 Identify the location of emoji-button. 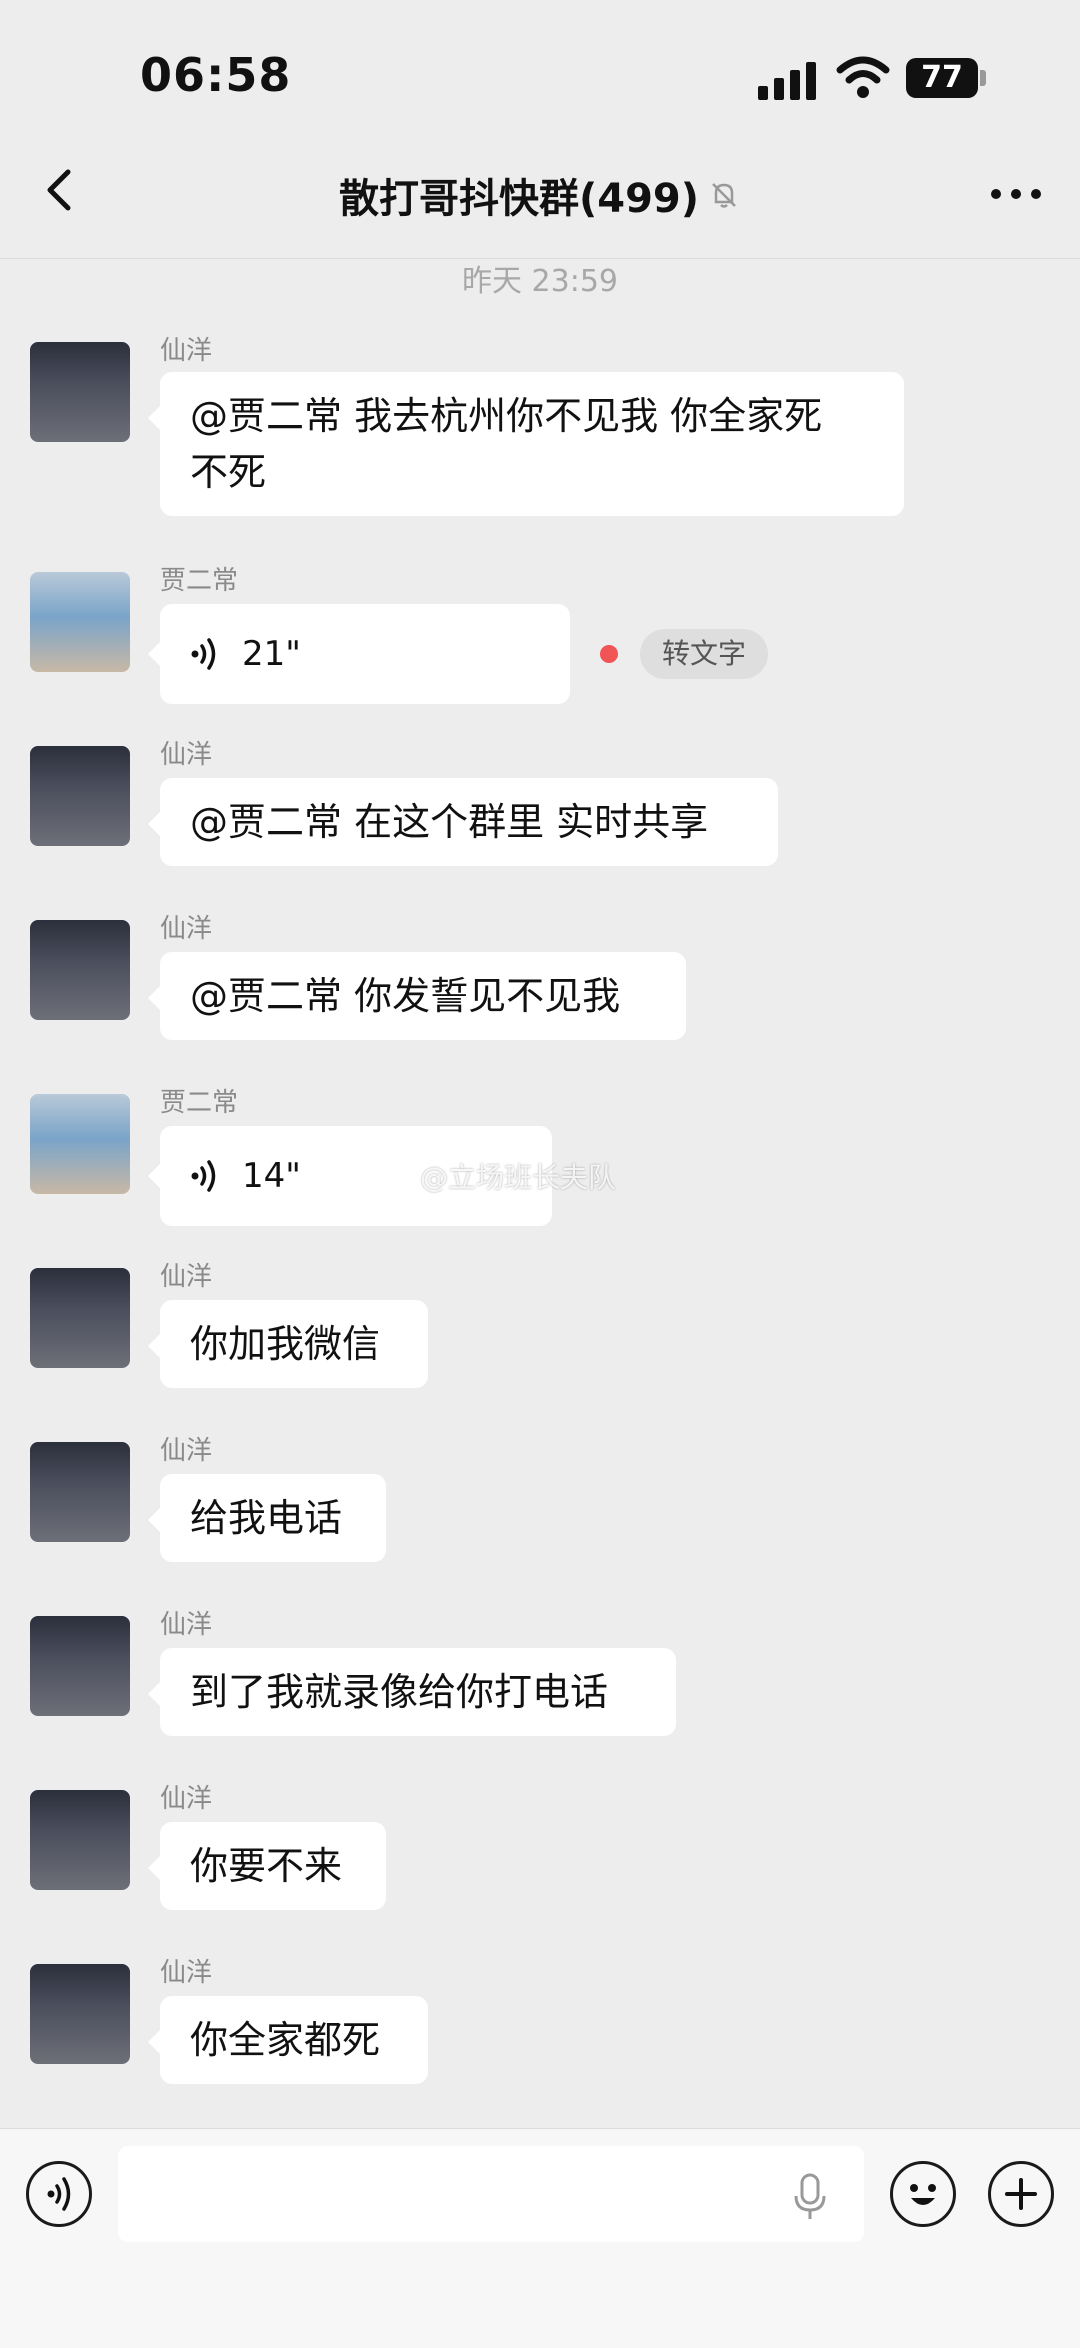
(923, 2194).